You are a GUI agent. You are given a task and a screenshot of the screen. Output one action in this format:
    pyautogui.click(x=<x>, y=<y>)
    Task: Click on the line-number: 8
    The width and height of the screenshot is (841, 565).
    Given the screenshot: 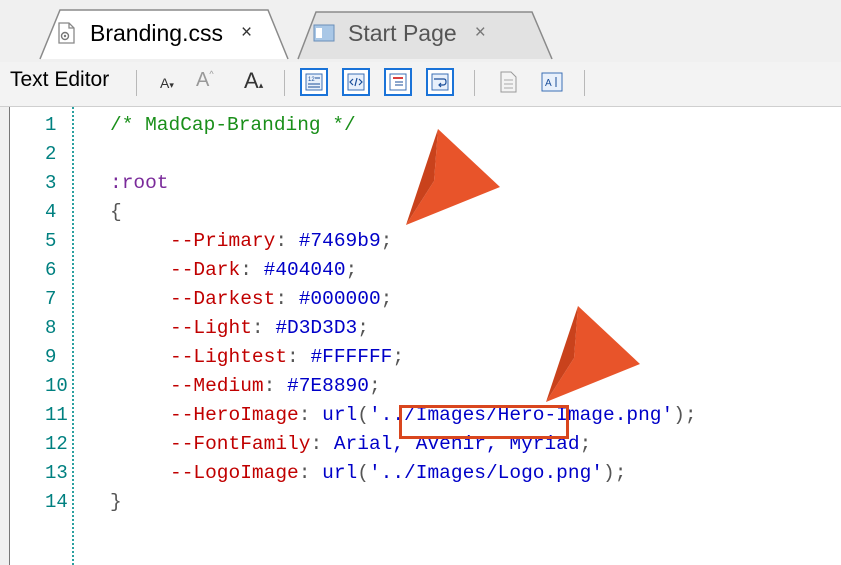 What is the action you would take?
    pyautogui.click(x=51, y=328)
    